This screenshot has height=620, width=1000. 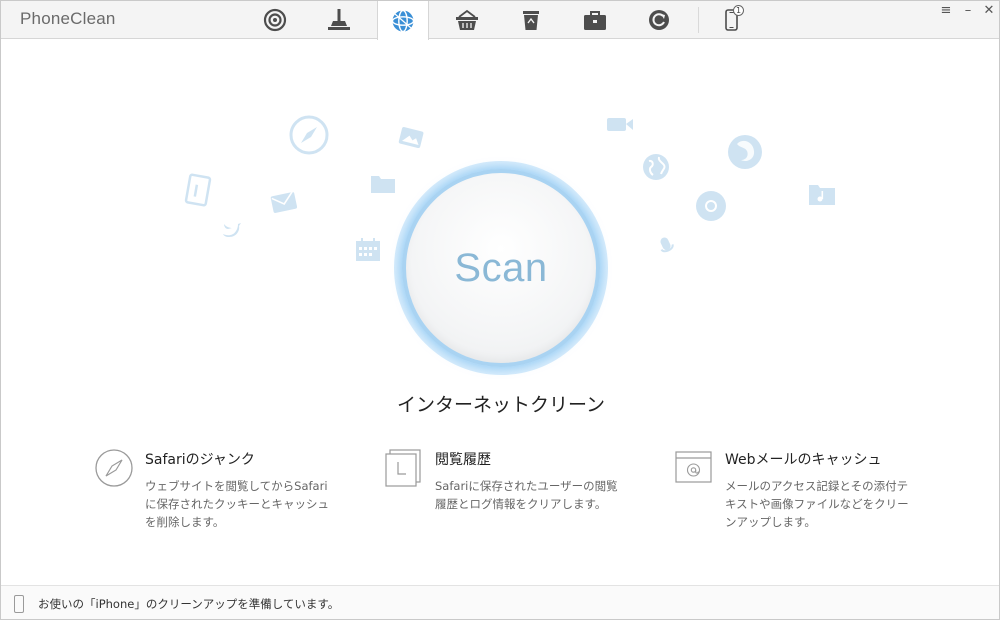 I want to click on tab-radar, so click(x=275, y=20).